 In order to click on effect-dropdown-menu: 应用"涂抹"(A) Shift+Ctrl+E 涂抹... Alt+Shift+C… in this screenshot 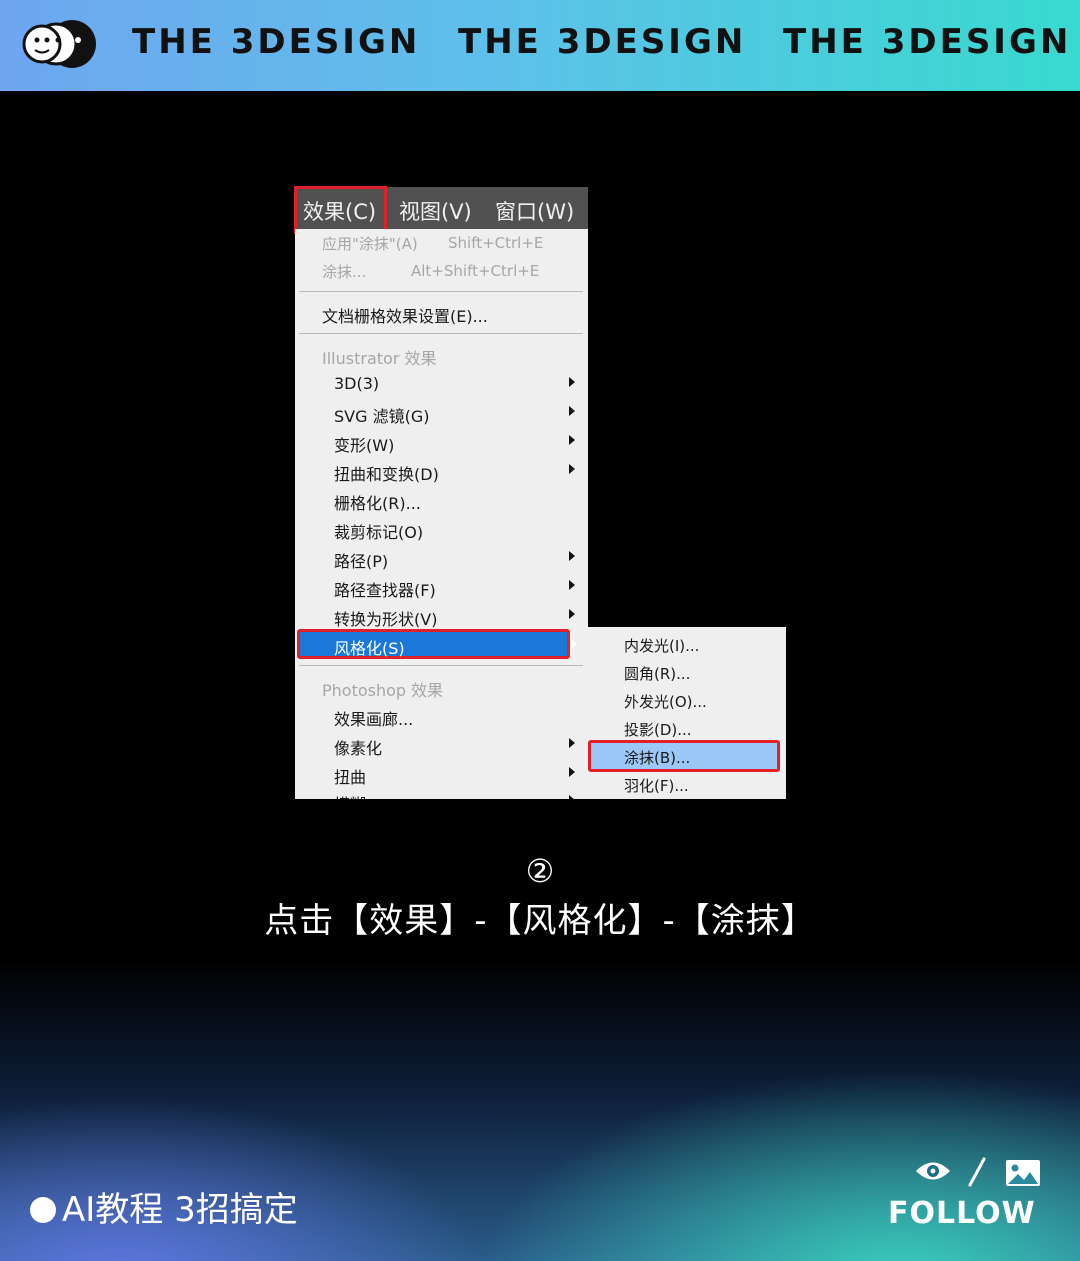, I will do `click(441, 514)`.